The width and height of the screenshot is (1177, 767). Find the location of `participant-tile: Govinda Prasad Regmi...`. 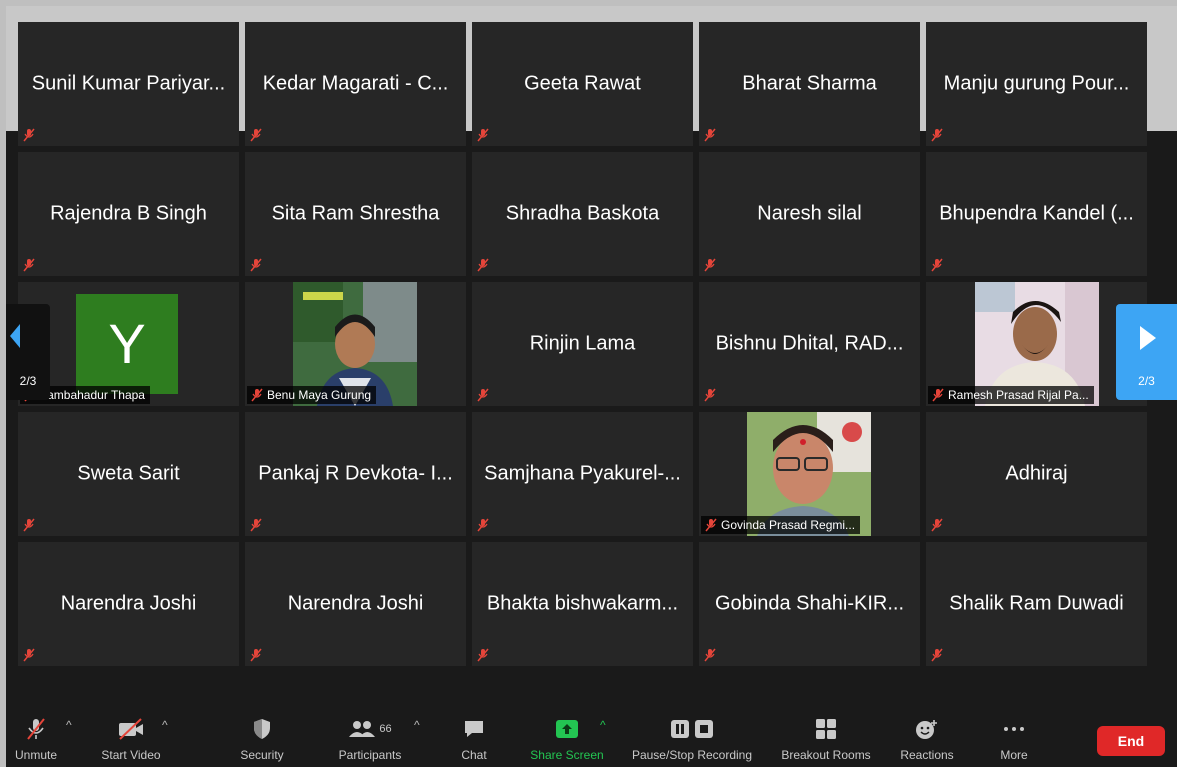

participant-tile: Govinda Prasad Regmi... is located at coordinates (809, 474).